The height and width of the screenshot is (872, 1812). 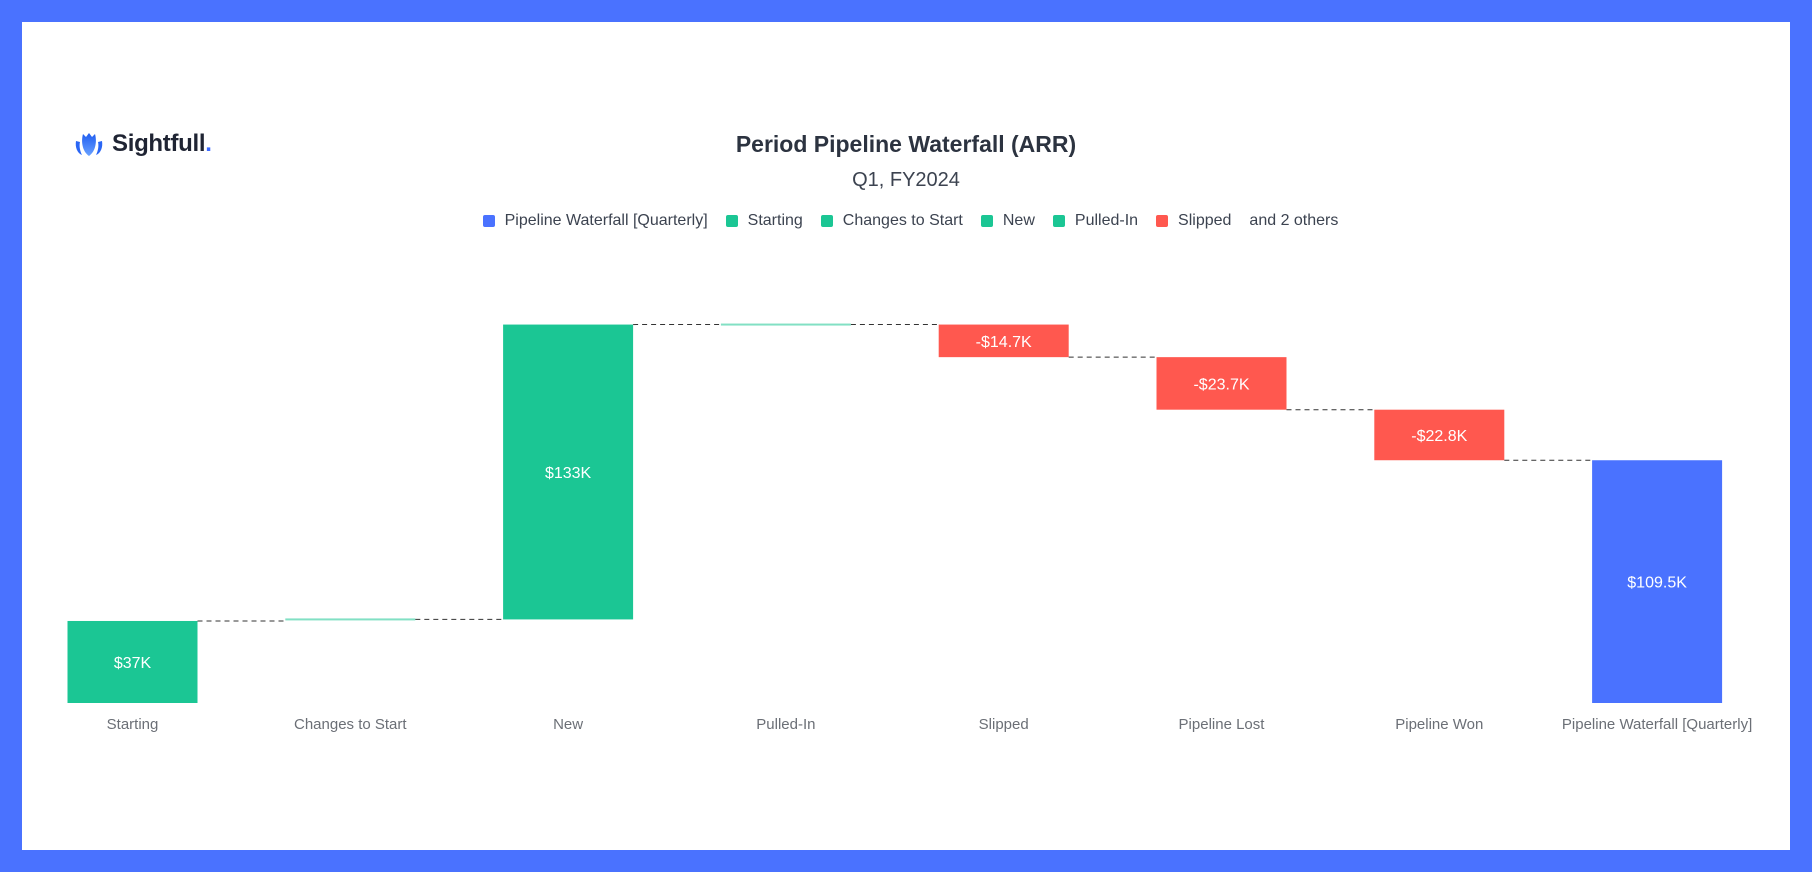 I want to click on x-tick-label: New, so click(x=568, y=724).